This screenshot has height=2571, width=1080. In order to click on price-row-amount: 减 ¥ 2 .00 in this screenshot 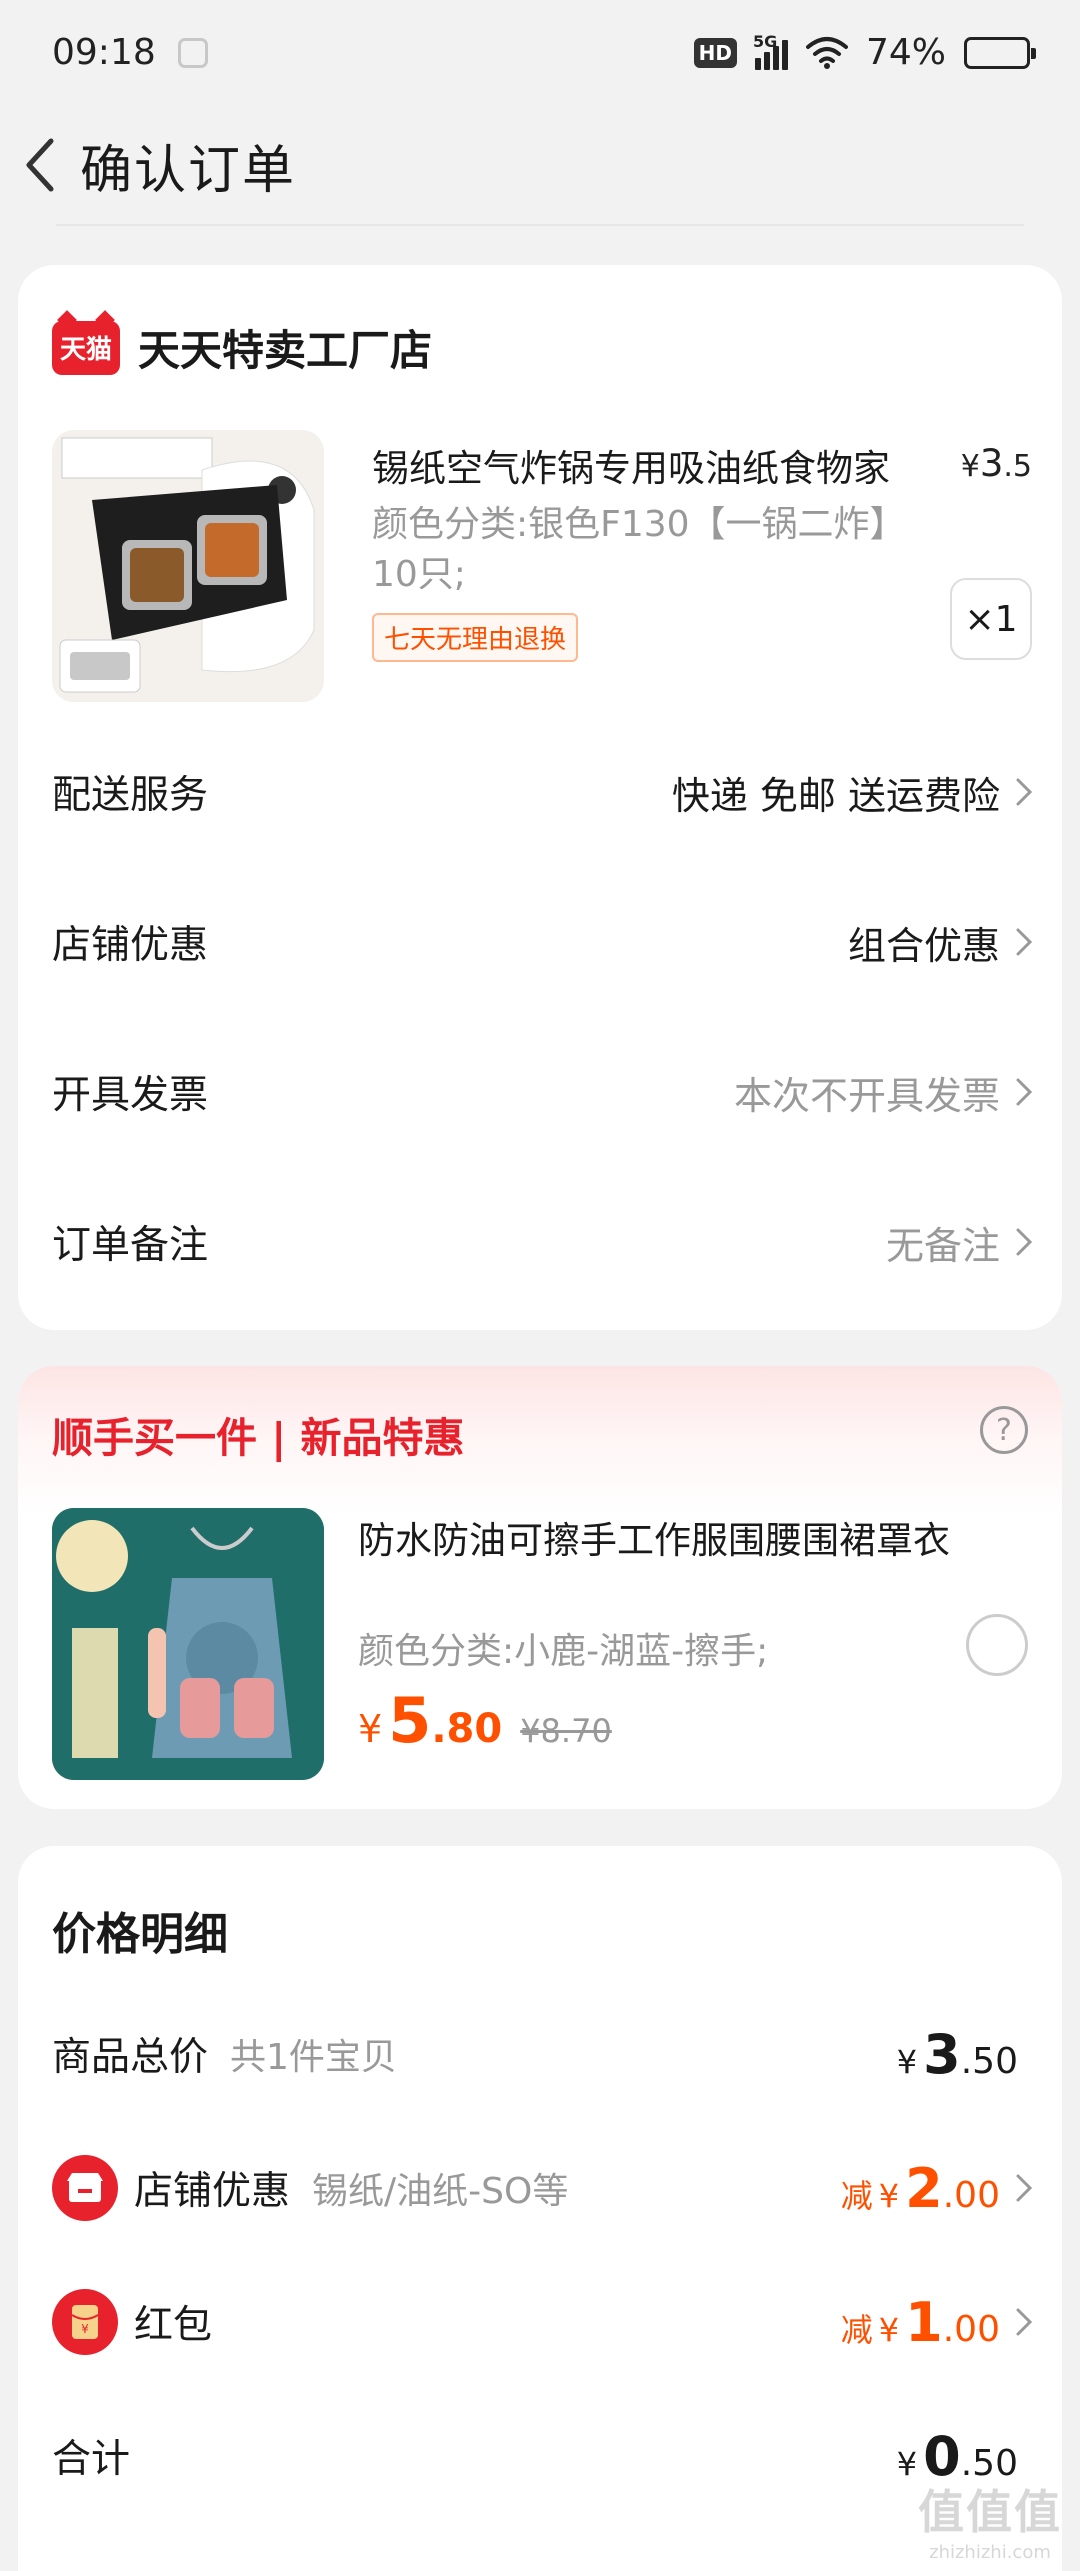, I will do `click(920, 2188)`.